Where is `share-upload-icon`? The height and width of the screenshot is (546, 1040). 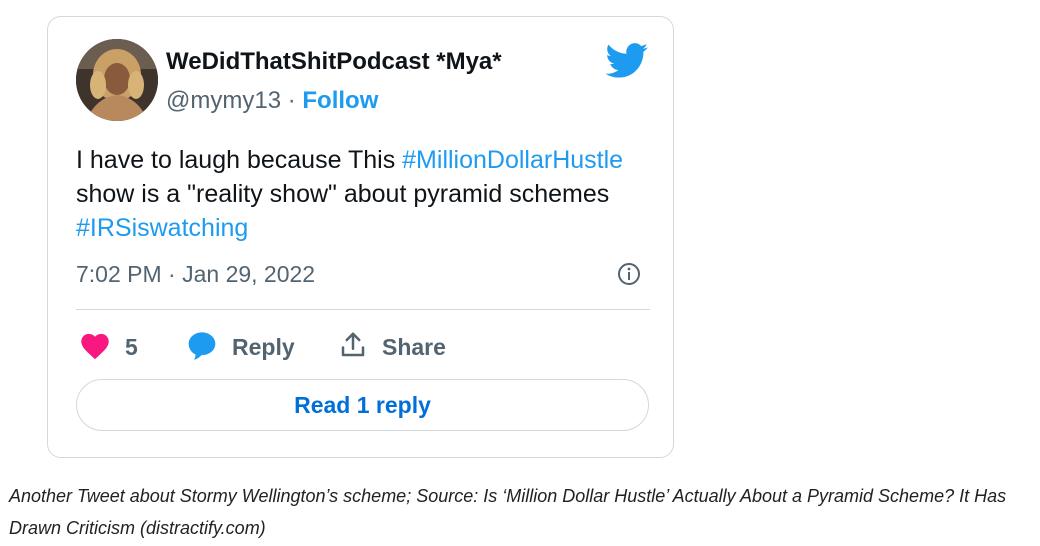 share-upload-icon is located at coordinates (353, 347).